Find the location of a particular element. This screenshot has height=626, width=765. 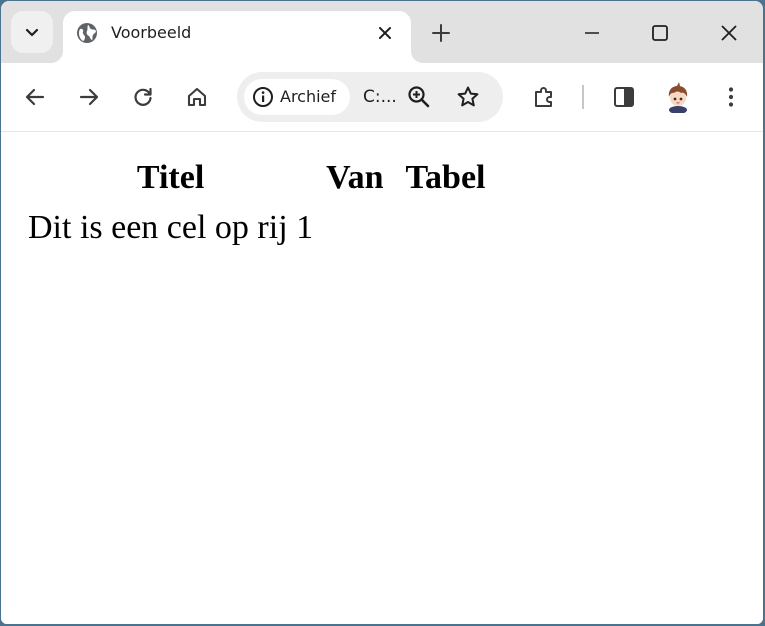

column-header: Van is located at coordinates (355, 177).